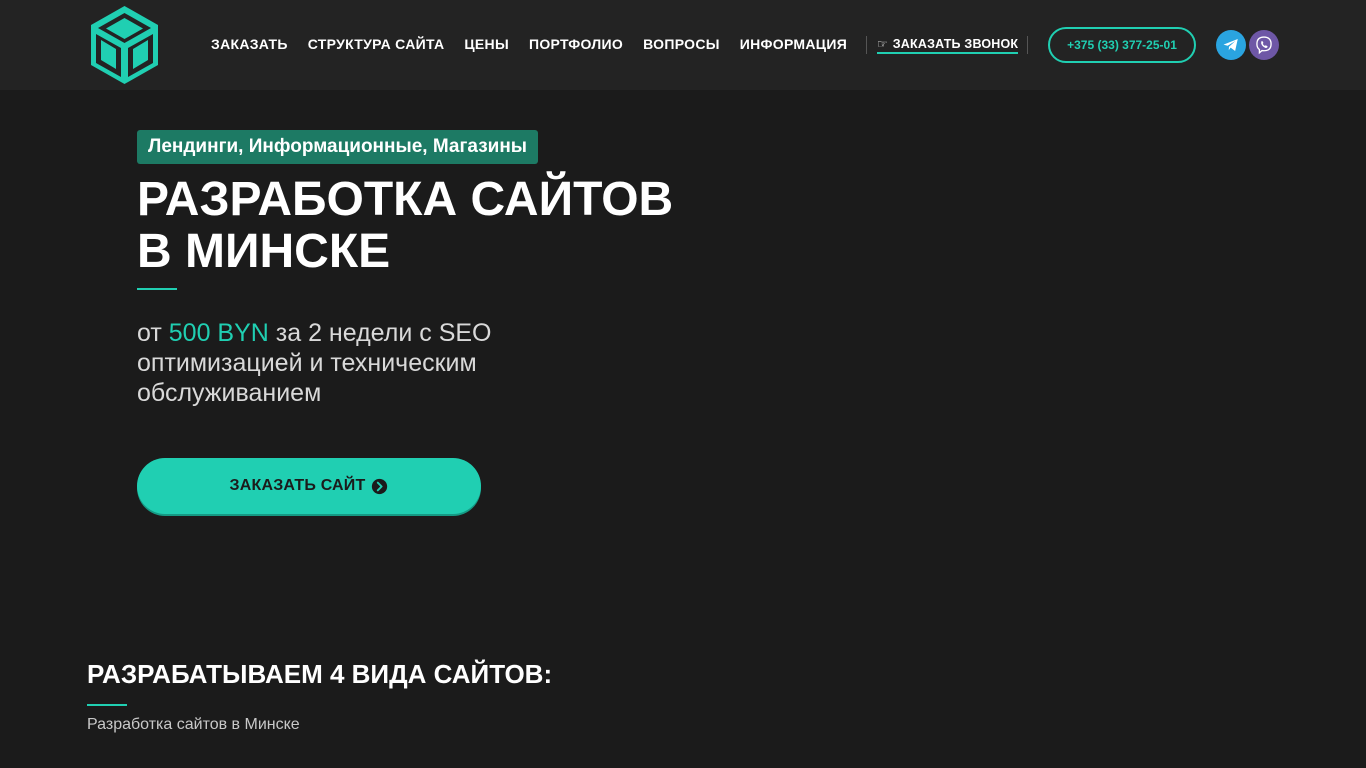  Describe the element at coordinates (157, 289) in the screenshot. I see `title-accent-line` at that location.